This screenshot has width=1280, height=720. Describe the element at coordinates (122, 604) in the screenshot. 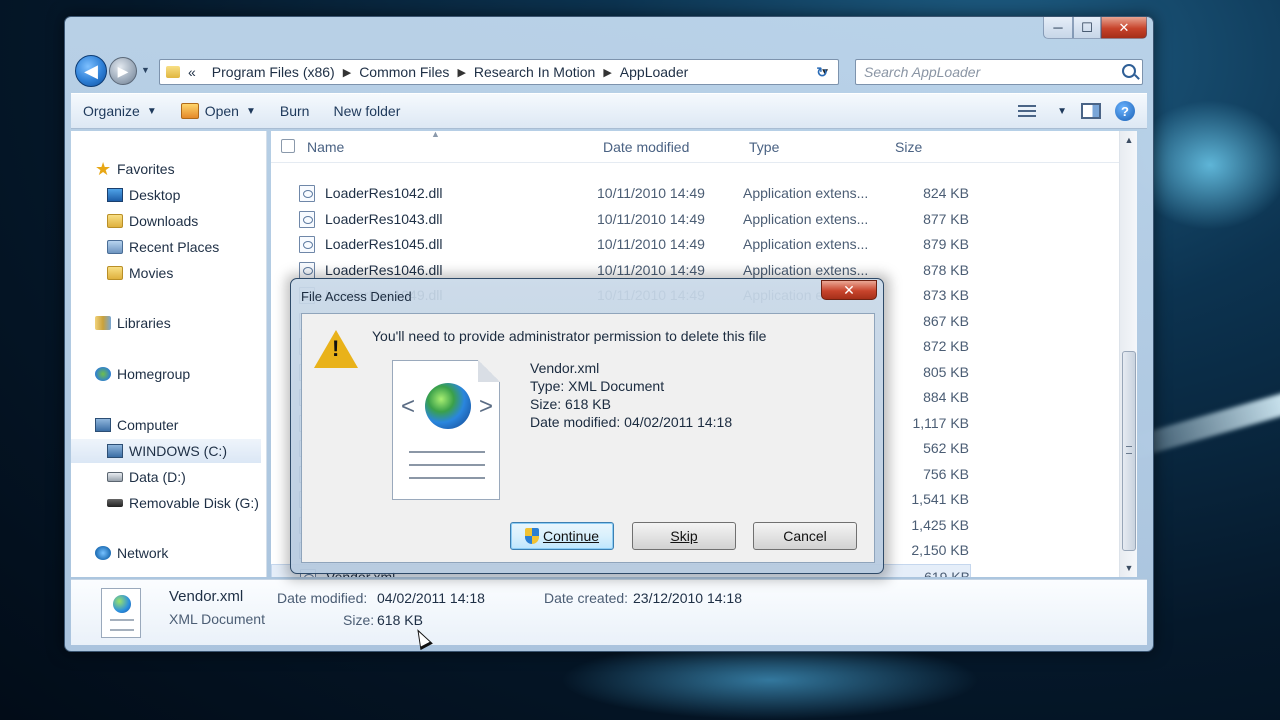

I see `globe-icon` at that location.